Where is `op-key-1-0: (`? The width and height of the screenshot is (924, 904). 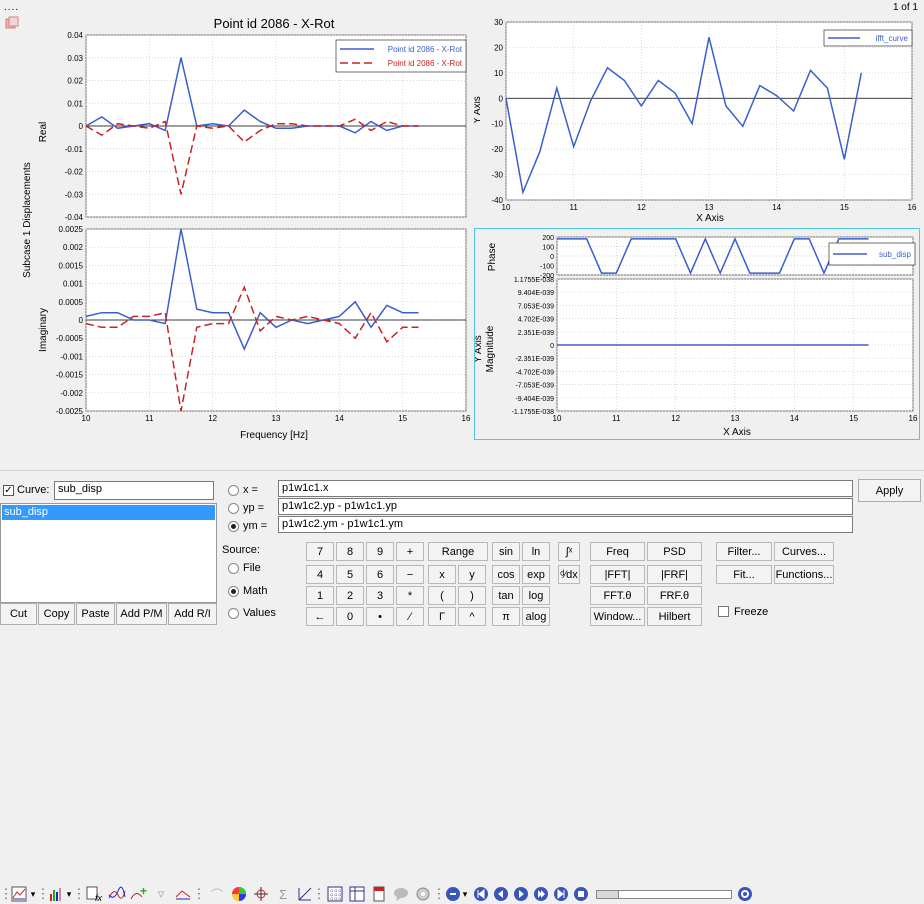 op-key-1-0: ( is located at coordinates (442, 595).